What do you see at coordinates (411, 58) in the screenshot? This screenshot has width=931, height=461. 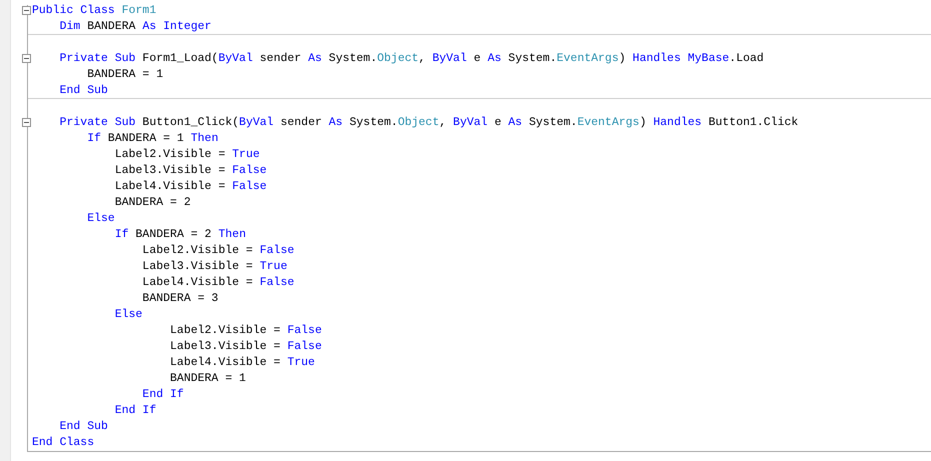 I see `code-line: Private Sub Form1_Load(ByVal sender As System.Object, ByVal e As System.EventArgs) Handles MyBase.Load` at bounding box center [411, 58].